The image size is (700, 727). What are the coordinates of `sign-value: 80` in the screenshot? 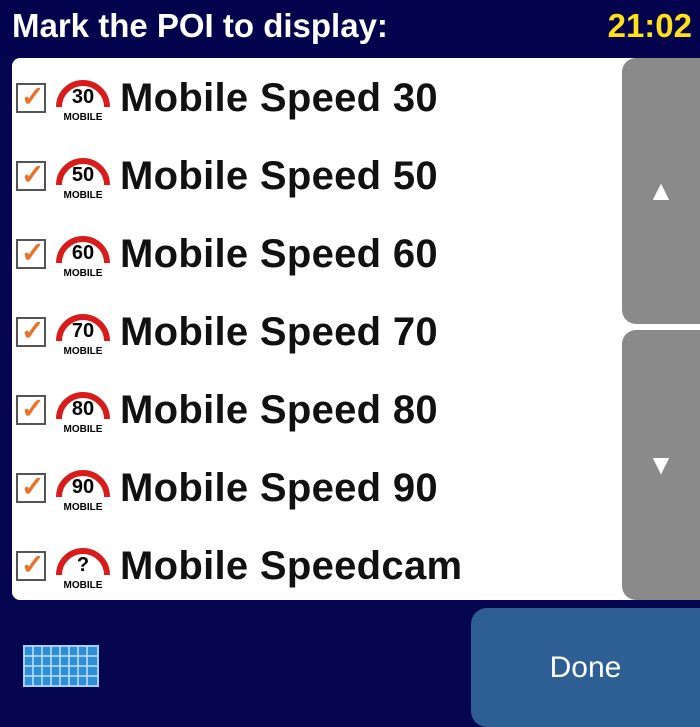 It's located at (83, 409).